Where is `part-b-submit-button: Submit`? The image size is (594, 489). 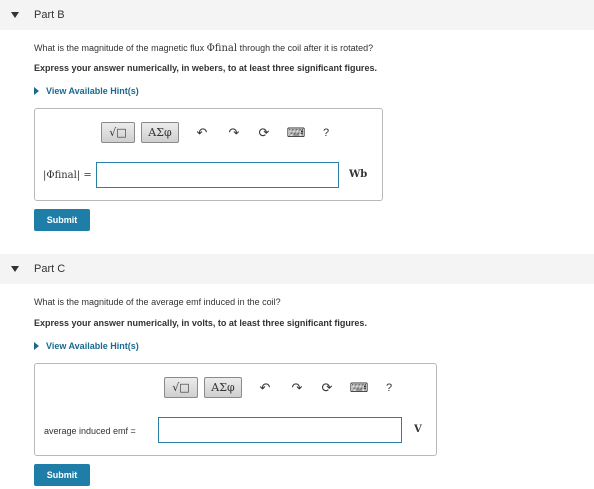
part-b-submit-button: Submit is located at coordinates (62, 220).